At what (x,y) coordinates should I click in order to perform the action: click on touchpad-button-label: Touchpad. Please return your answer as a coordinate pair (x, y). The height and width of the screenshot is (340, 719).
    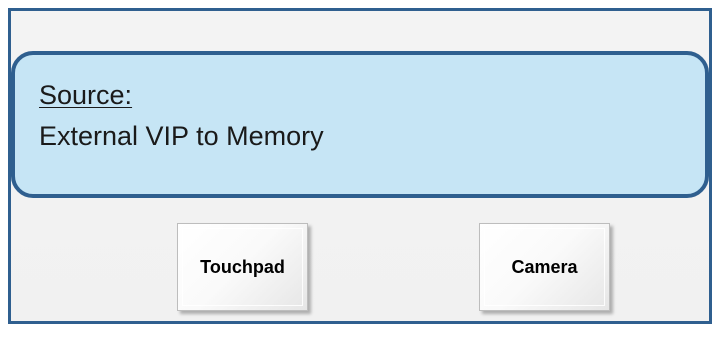
    Looking at the image, I should click on (242, 266).